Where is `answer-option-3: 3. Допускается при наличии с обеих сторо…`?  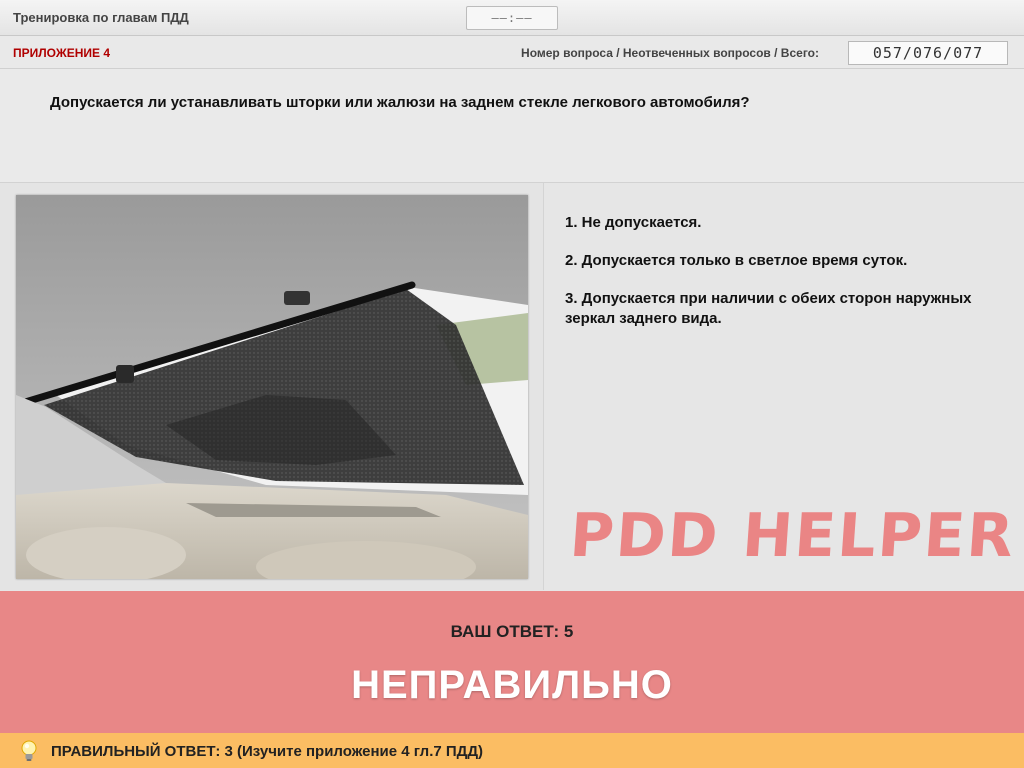 answer-option-3: 3. Допускается при наличии с обеих сторо… is located at coordinates (780, 309).